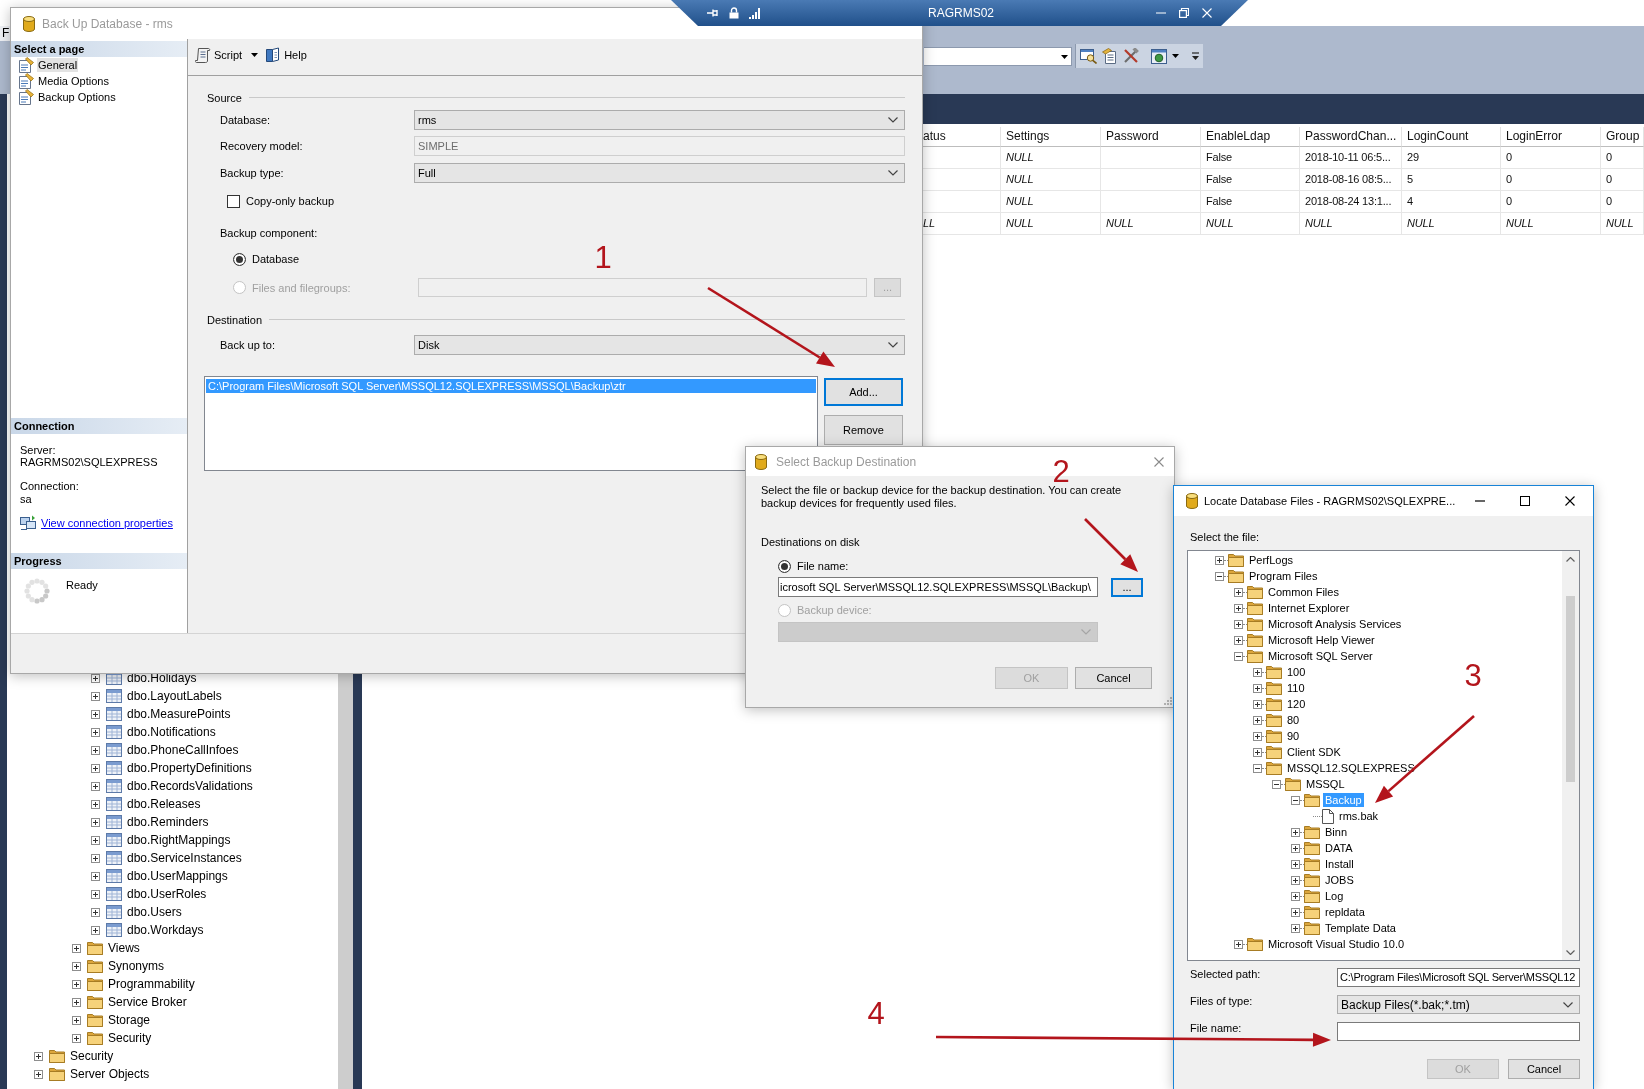 This screenshot has height=1089, width=1644. What do you see at coordinates (5, 33) in the screenshot?
I see `menu-item: F` at bounding box center [5, 33].